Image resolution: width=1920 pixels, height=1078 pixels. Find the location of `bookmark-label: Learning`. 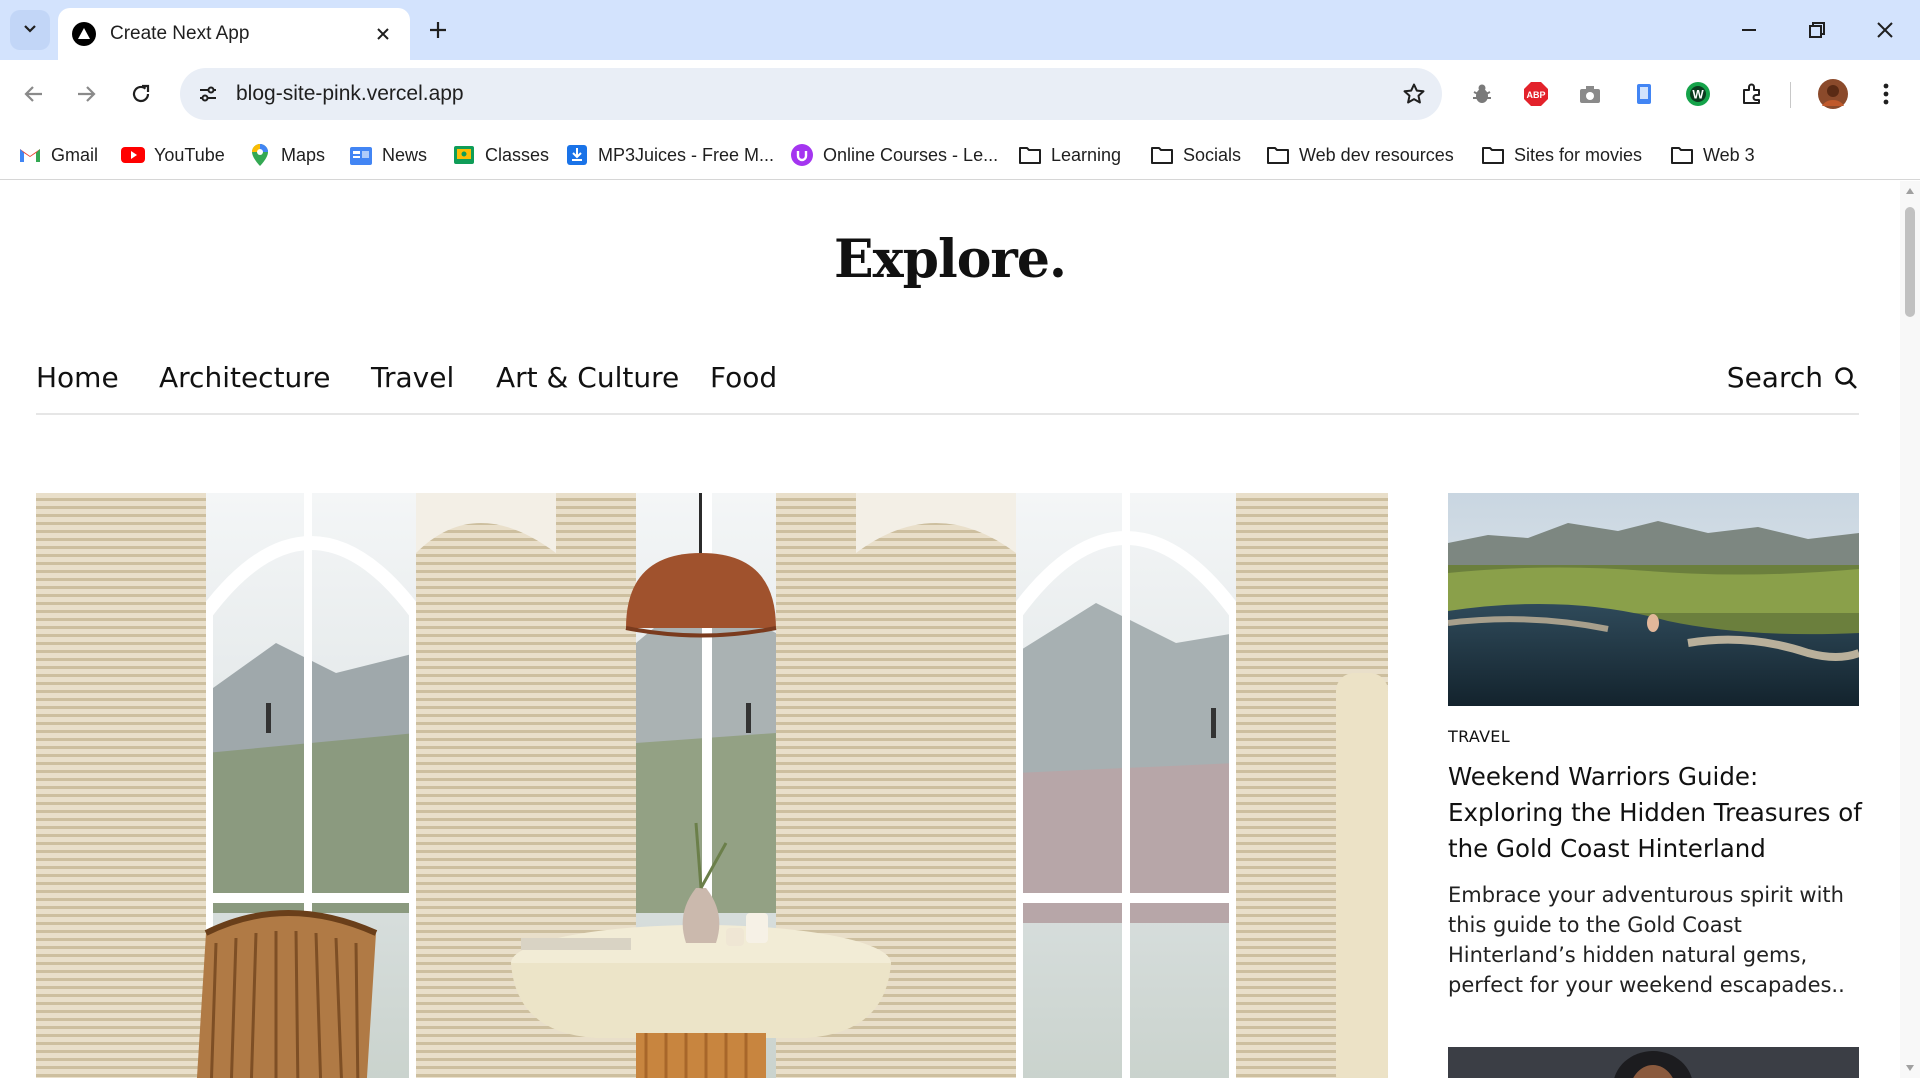

bookmark-label: Learning is located at coordinates (1086, 154).